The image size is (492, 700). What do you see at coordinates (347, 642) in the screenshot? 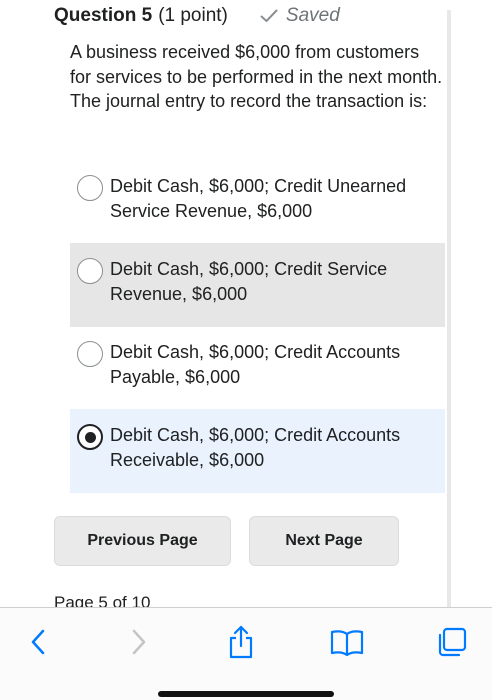
I see `bookmarks-icon` at bounding box center [347, 642].